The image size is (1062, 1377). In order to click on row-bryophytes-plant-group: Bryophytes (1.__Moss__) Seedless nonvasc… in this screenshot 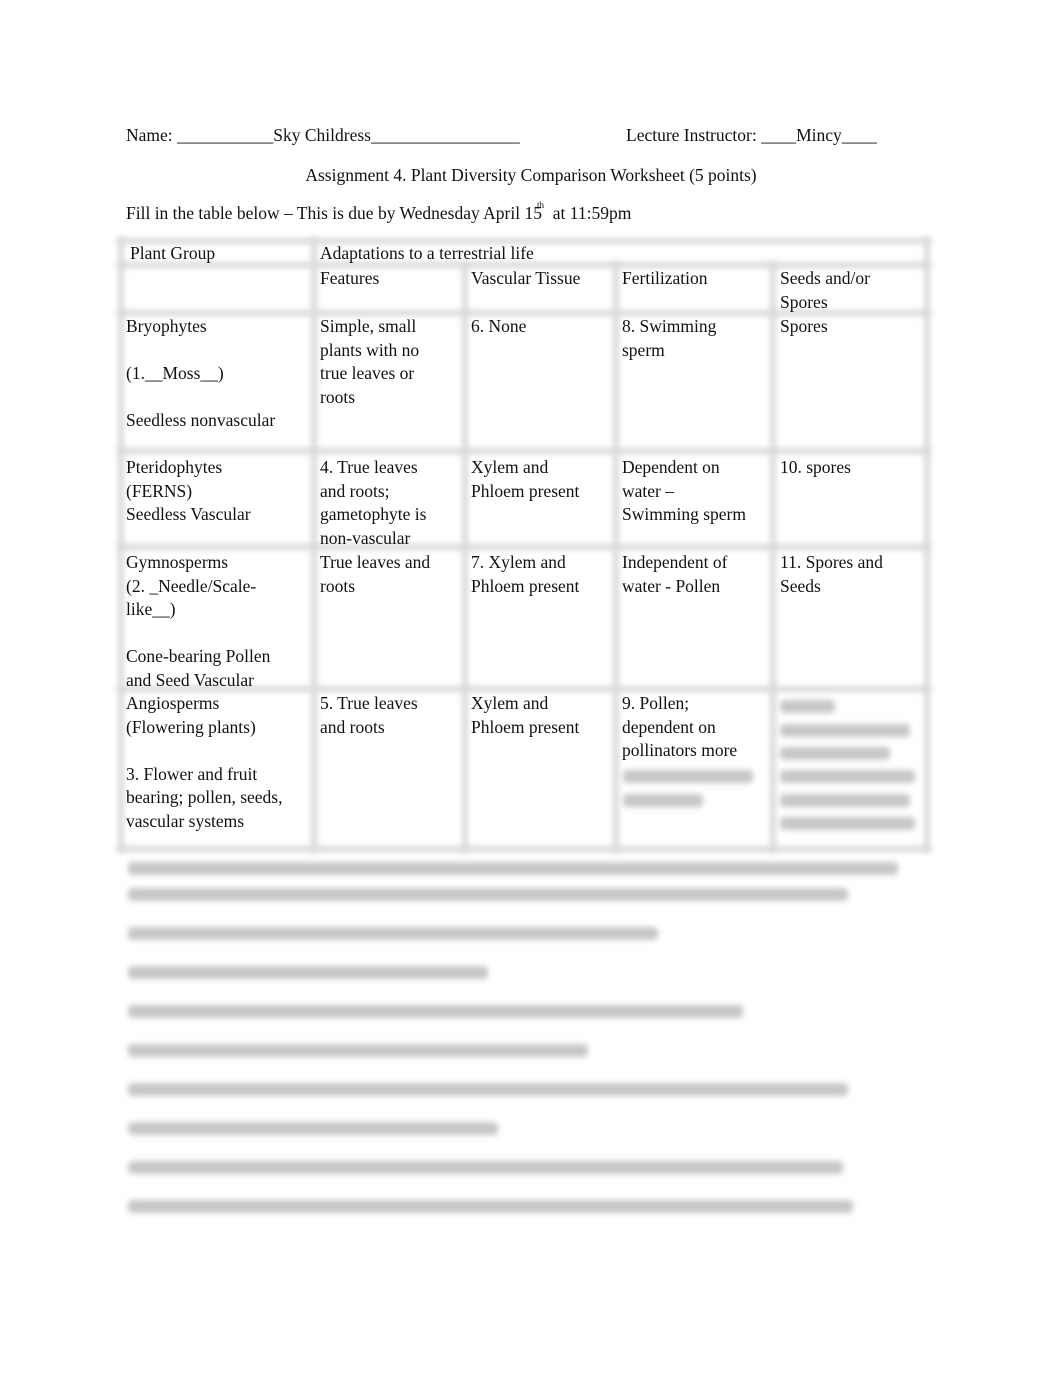, I will do `click(201, 373)`.